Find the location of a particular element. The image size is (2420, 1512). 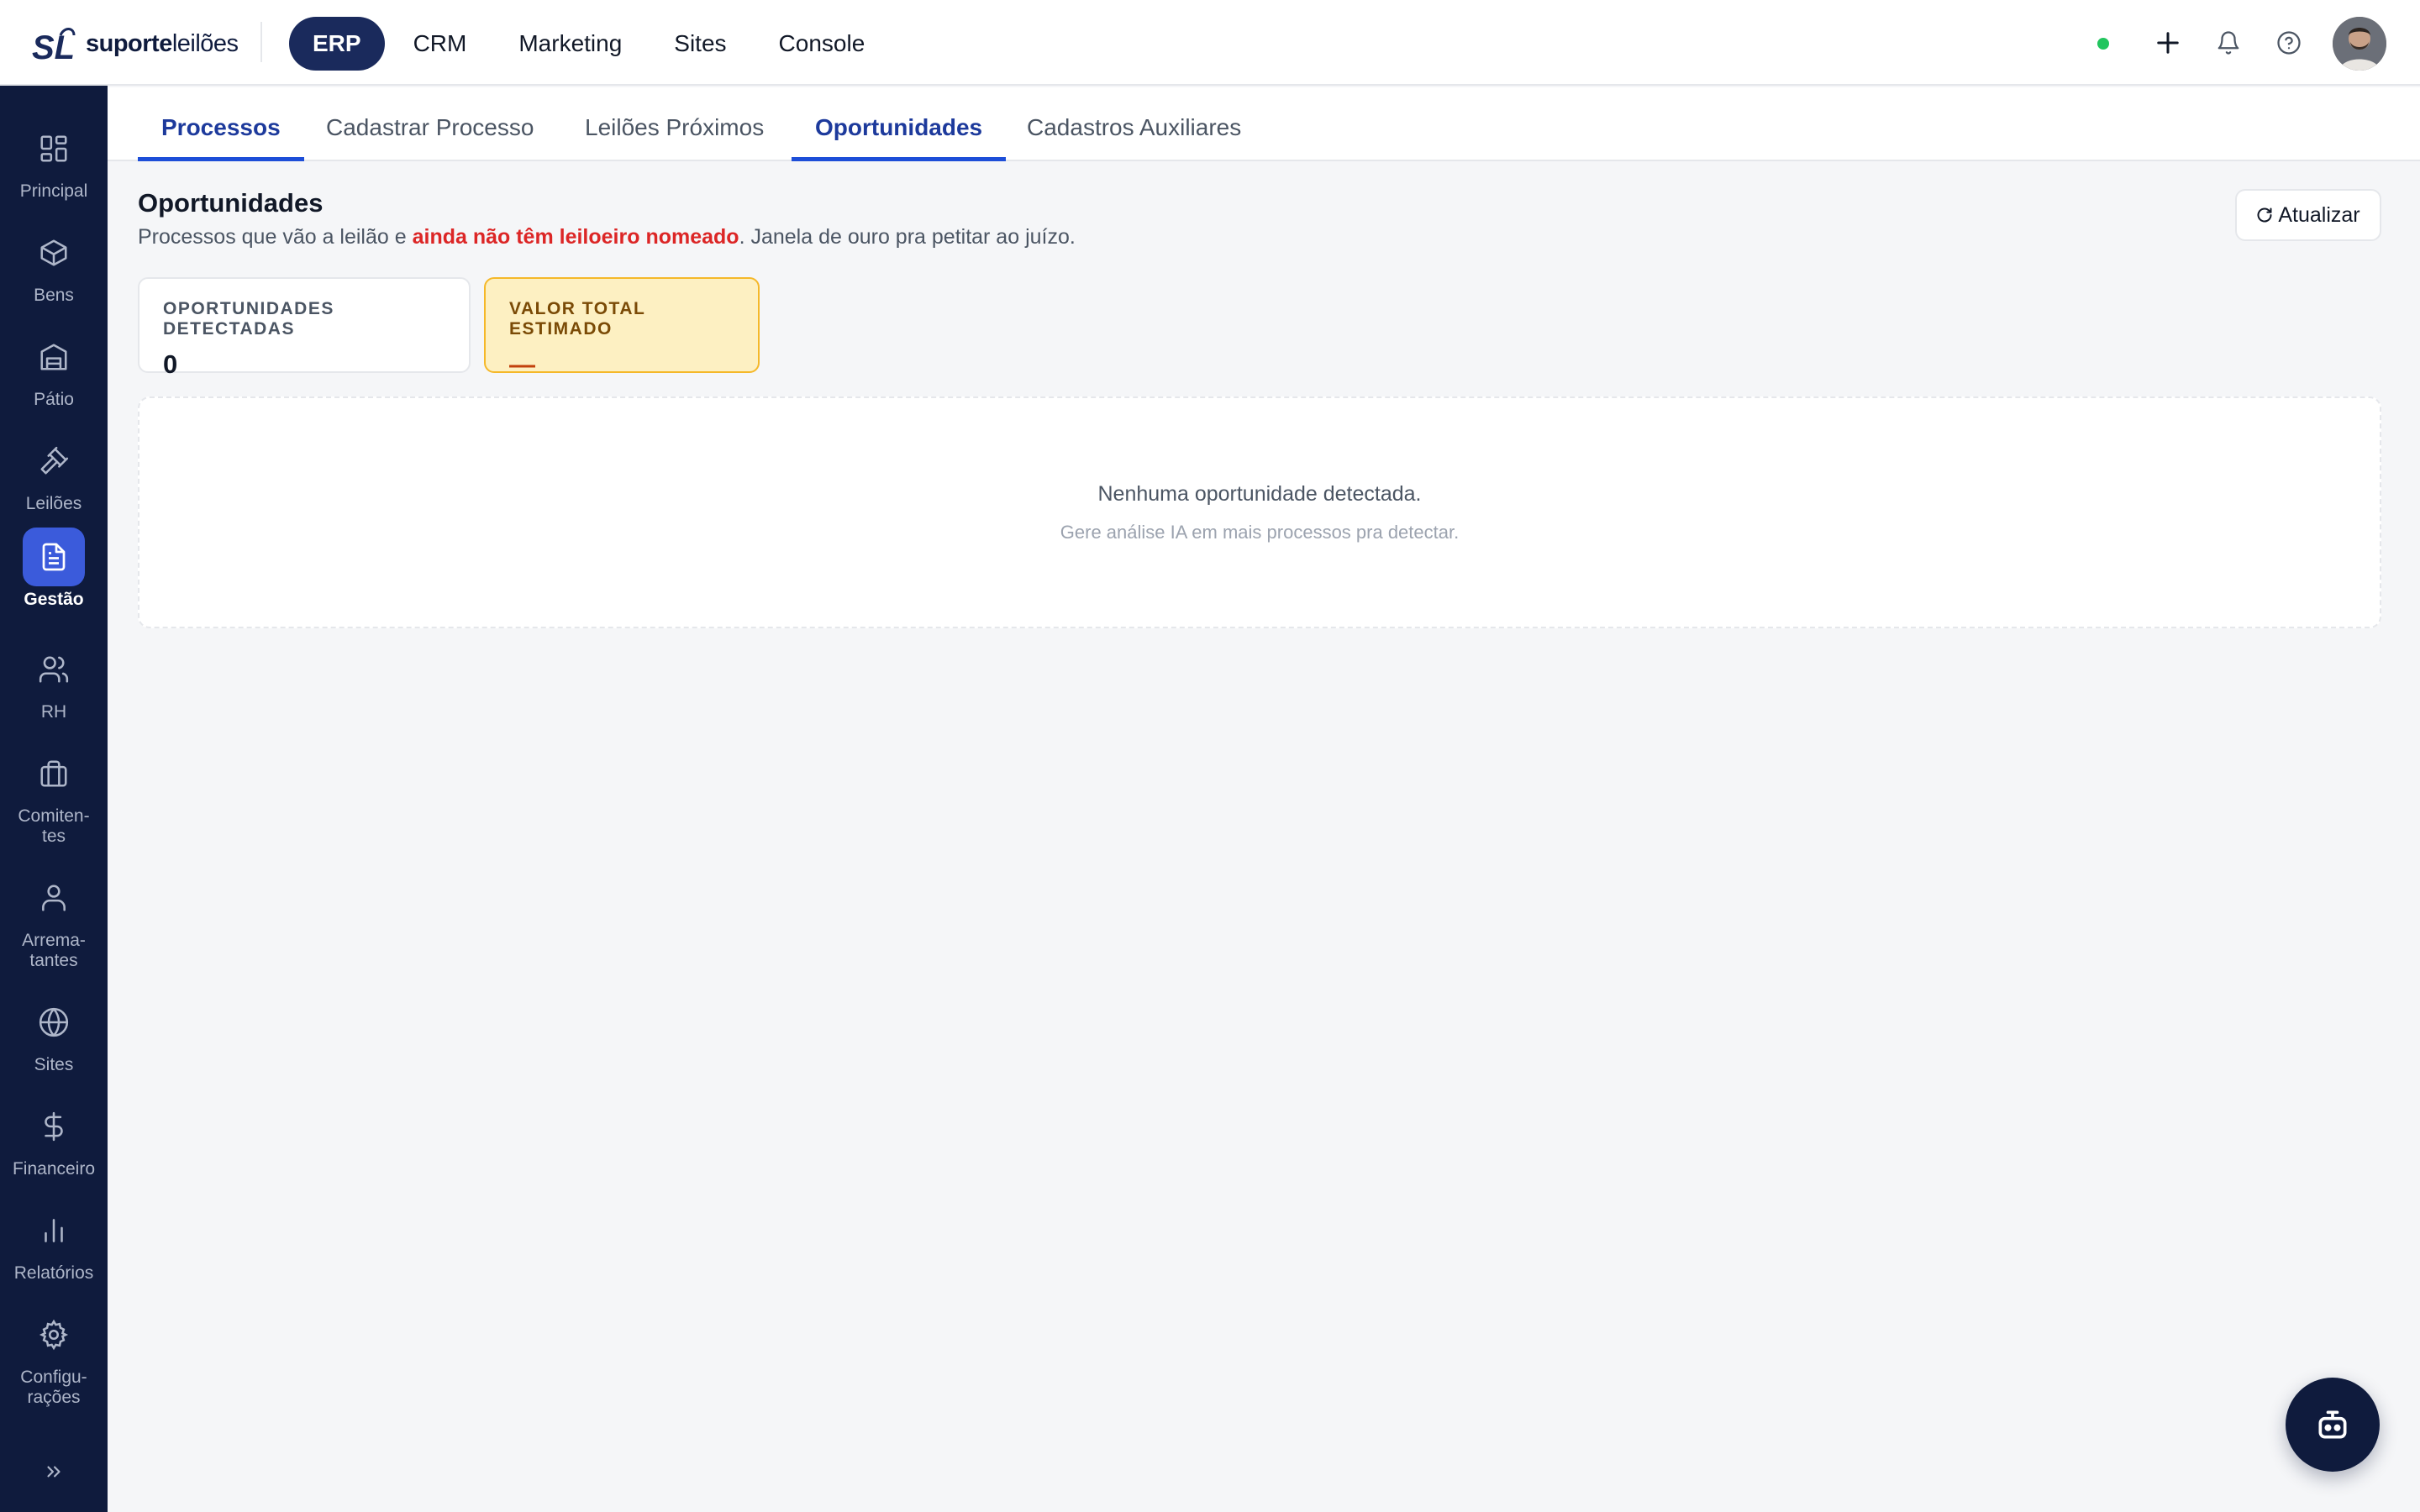

stat-card-detected: OPORTUNIDADES DETECTADAS 0 is located at coordinates (304, 328).